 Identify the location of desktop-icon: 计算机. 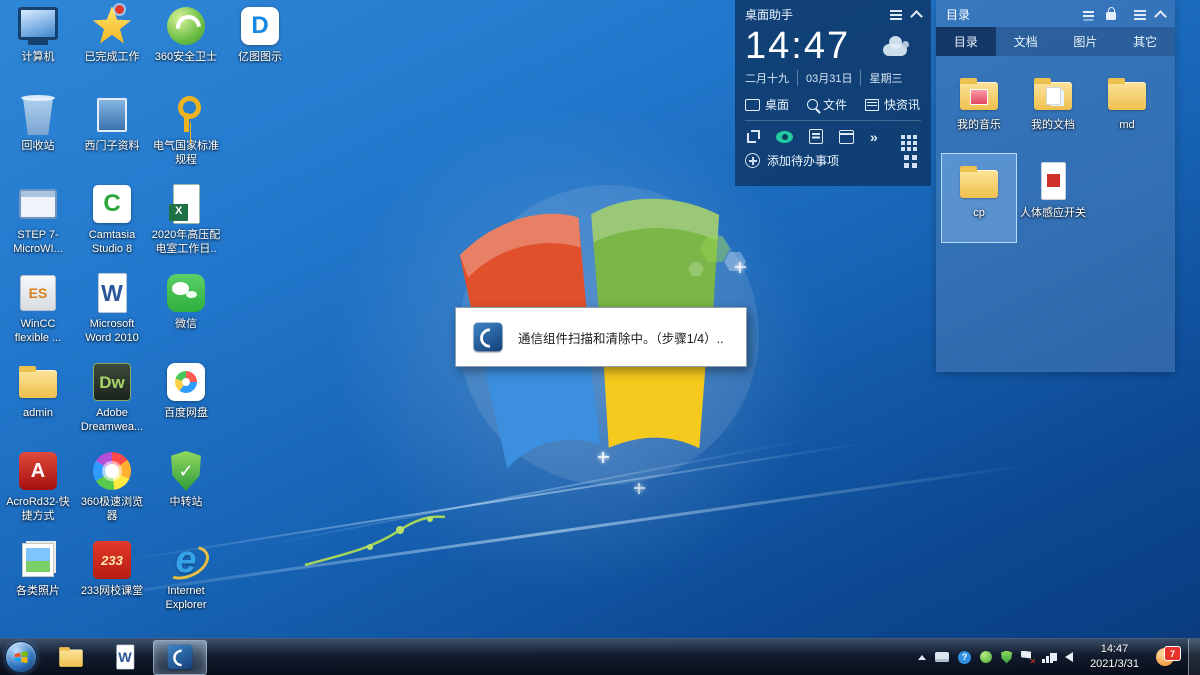
(38, 48).